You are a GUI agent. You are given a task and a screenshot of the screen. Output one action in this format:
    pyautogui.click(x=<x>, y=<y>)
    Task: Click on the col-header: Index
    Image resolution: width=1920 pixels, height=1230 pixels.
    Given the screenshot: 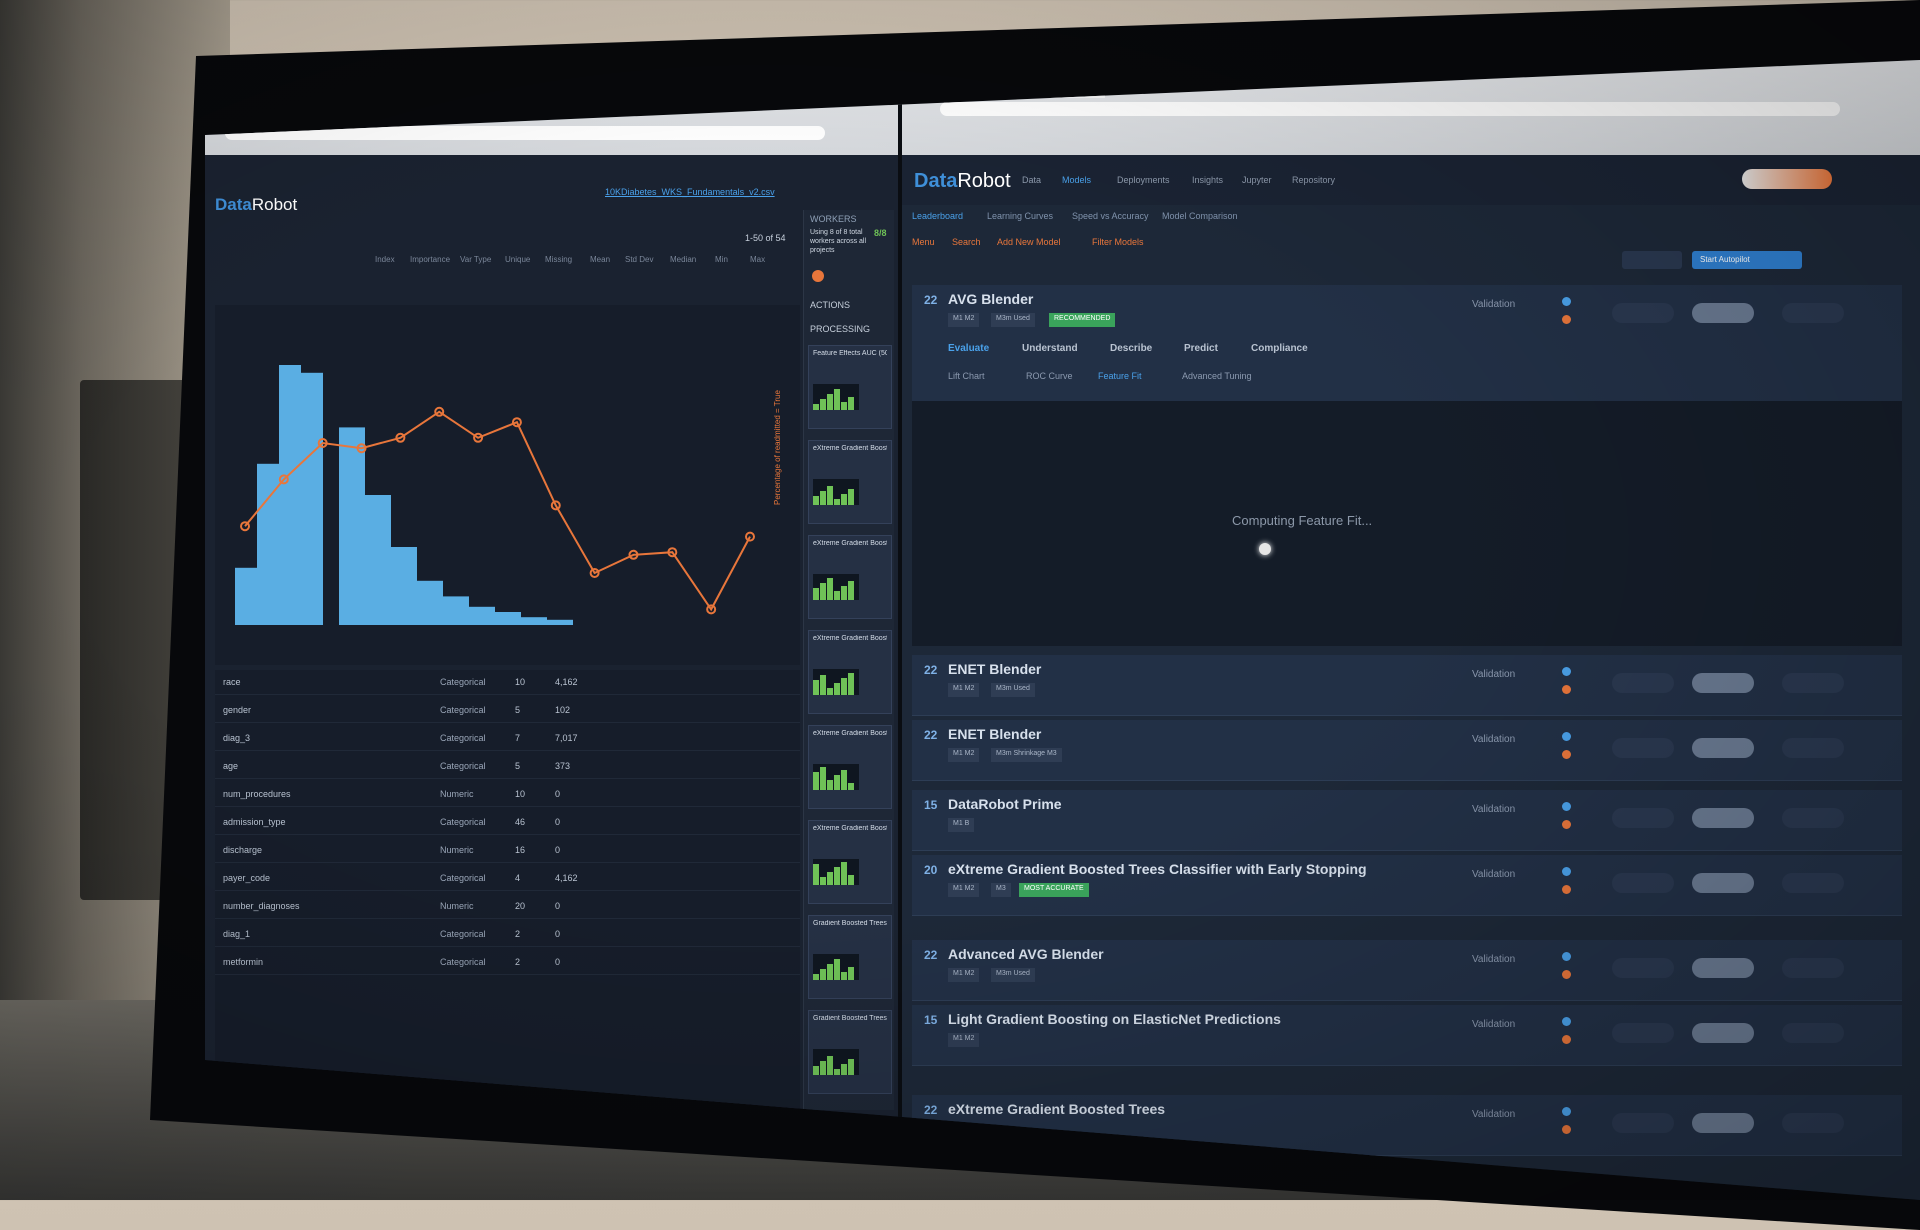 What is the action you would take?
    pyautogui.click(x=385, y=259)
    